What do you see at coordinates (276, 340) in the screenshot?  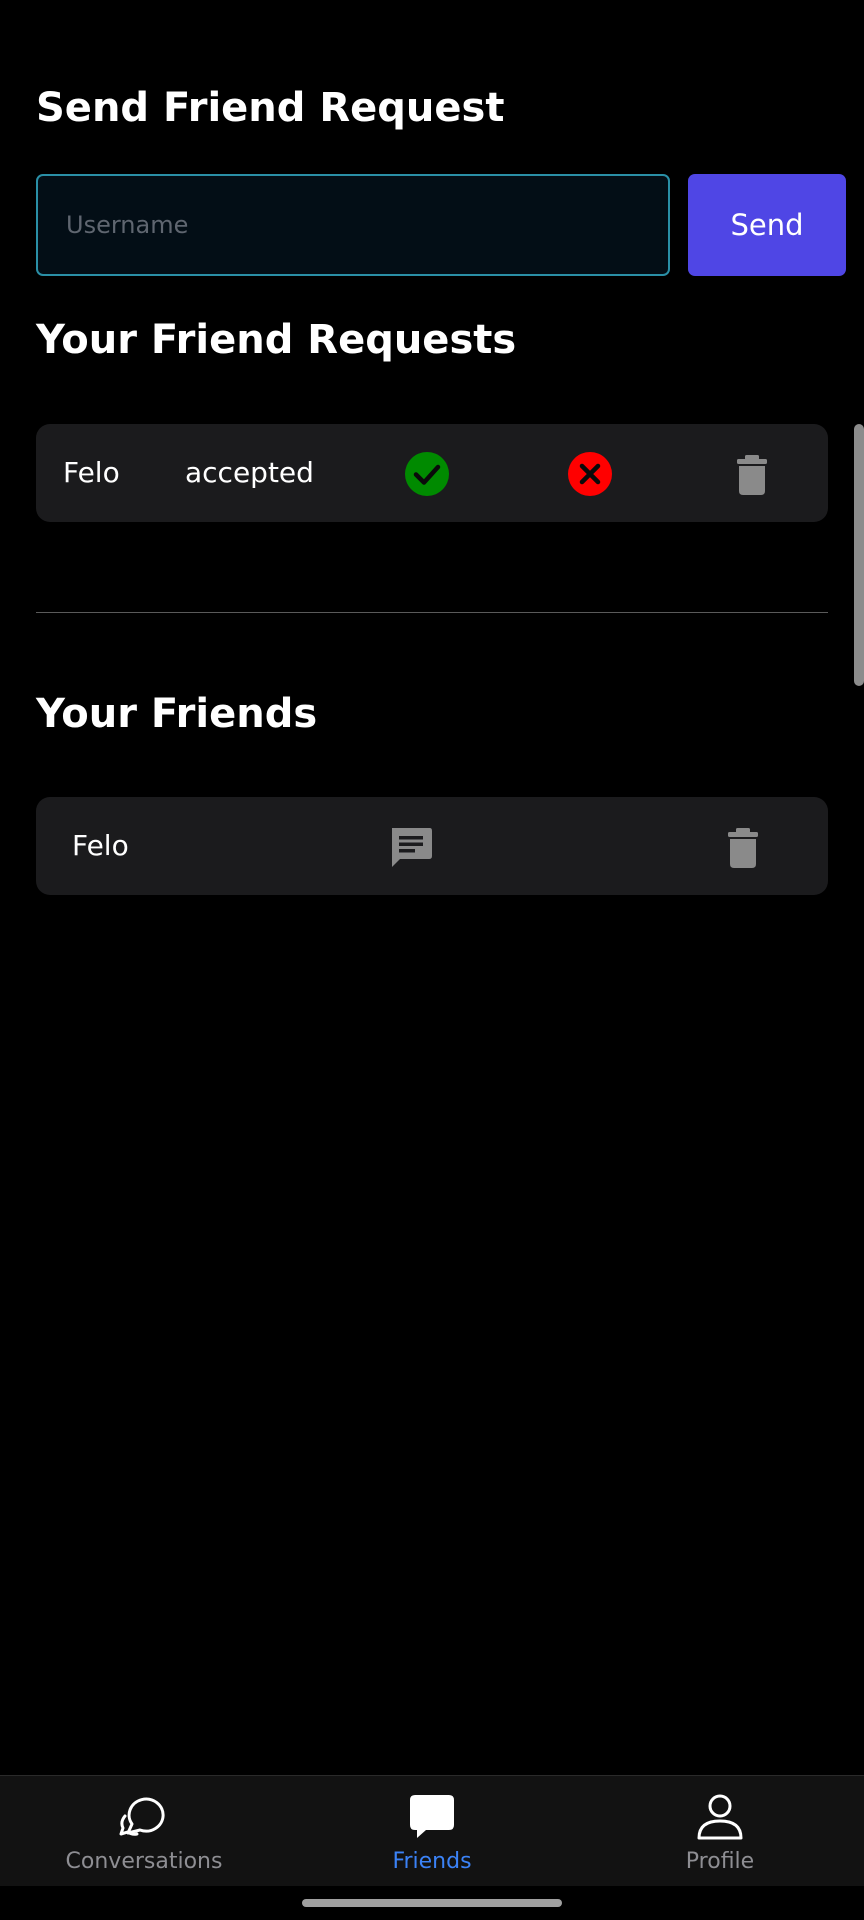 I see `friend-requests-title: Your Friend Requests` at bounding box center [276, 340].